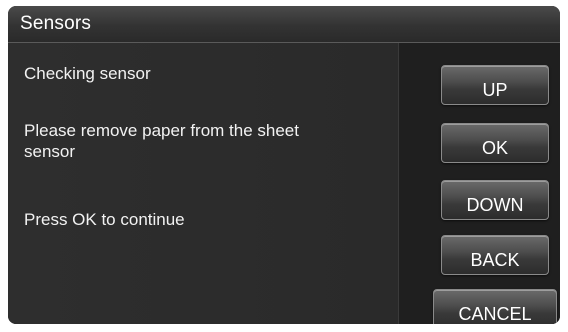  What do you see at coordinates (495, 200) in the screenshot?
I see `down-button: DOWN` at bounding box center [495, 200].